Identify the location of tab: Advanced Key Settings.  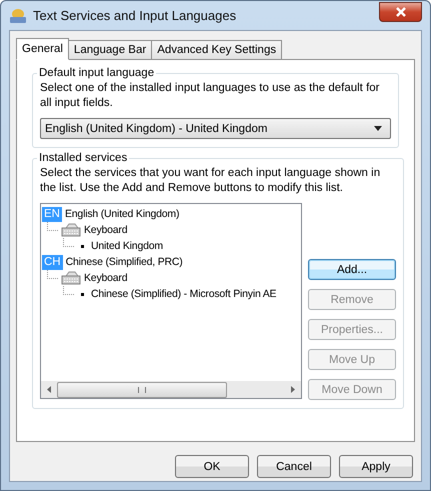
(216, 49).